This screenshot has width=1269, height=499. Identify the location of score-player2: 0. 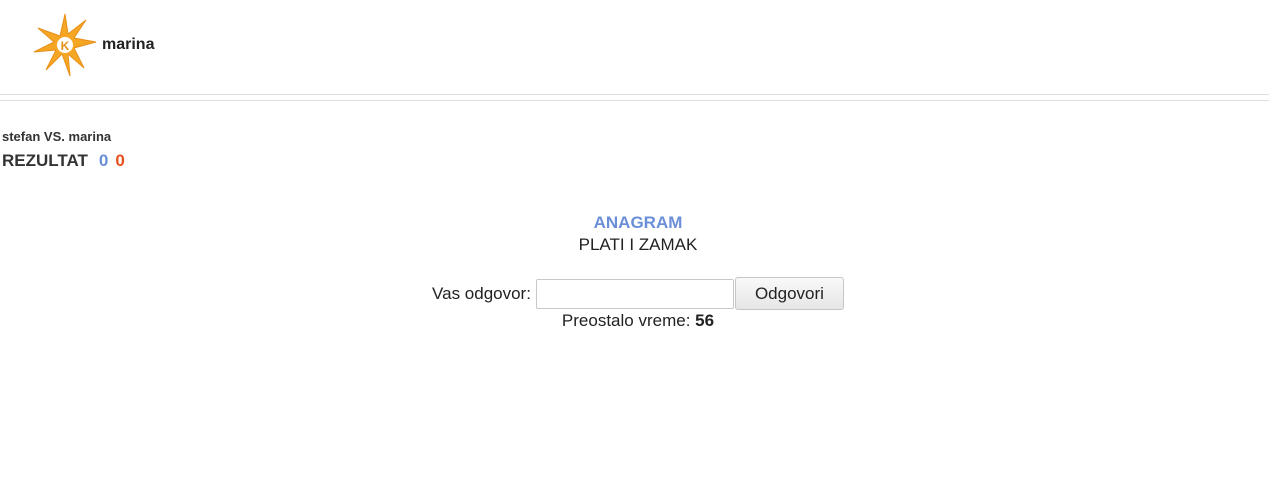
(120, 160).